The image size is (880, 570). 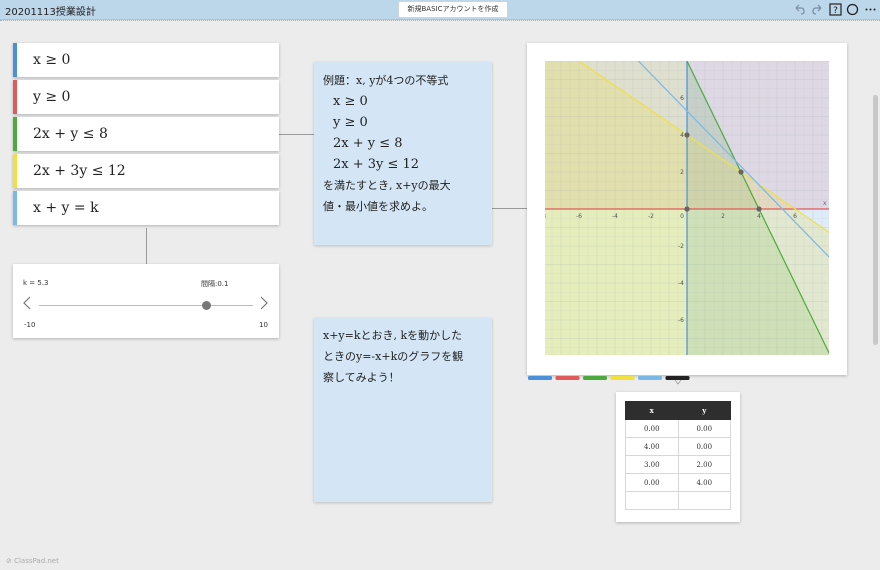 What do you see at coordinates (579, 216) in the screenshot?
I see `x-tick-label: -6` at bounding box center [579, 216].